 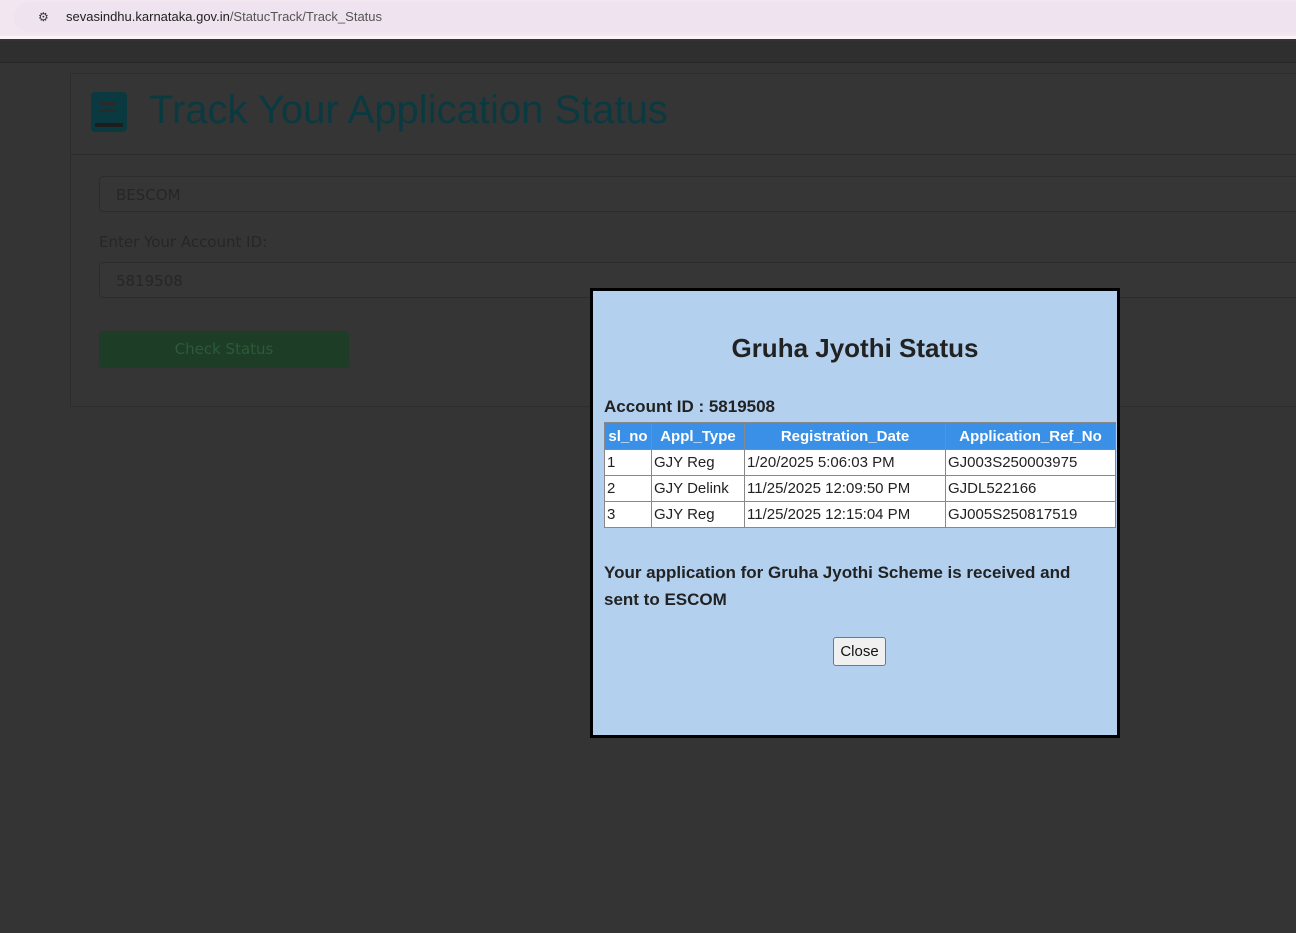 I want to click on url-path: /StatucTrack/Track_Status, so click(x=306, y=16).